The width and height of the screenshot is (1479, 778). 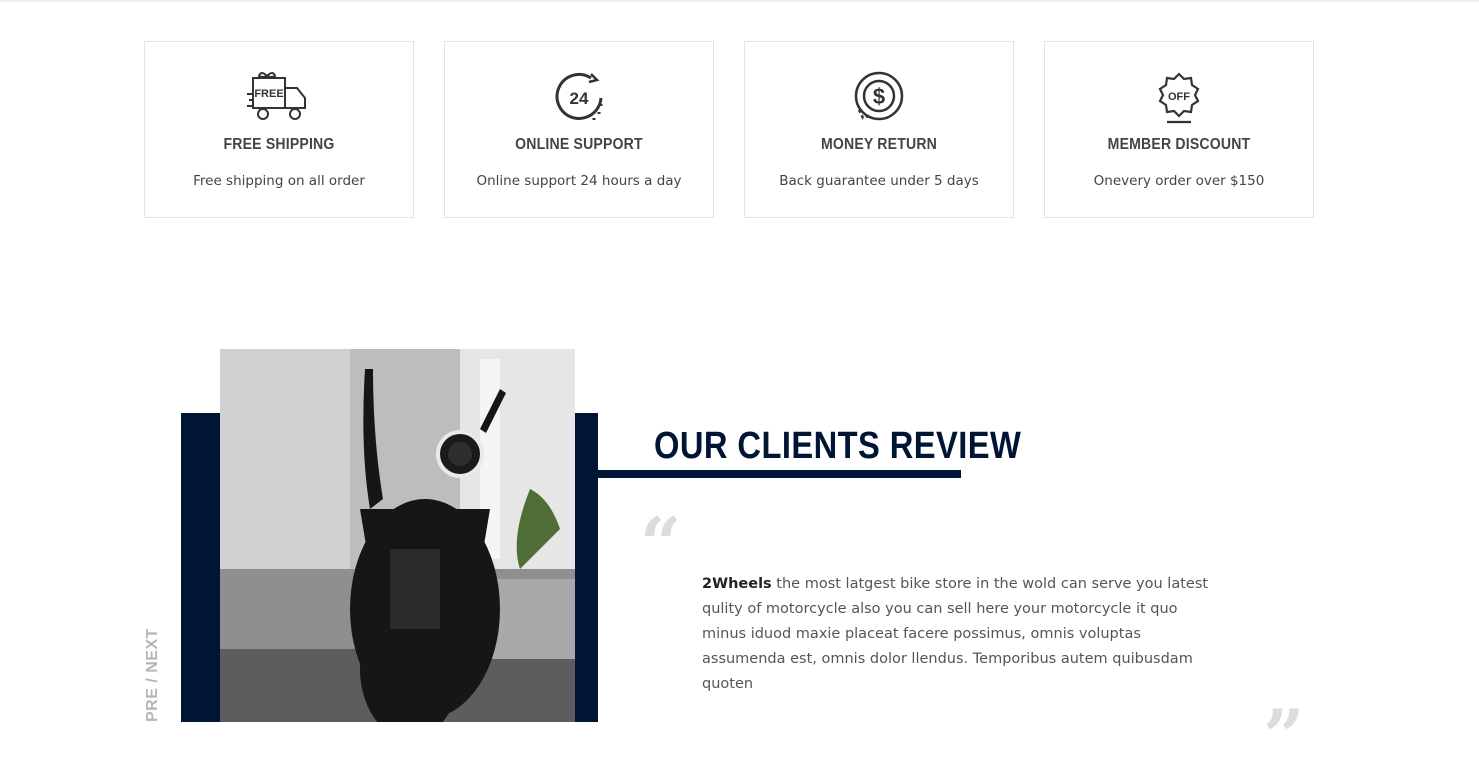 I want to click on svg-text: OFF, so click(x=1179, y=97).